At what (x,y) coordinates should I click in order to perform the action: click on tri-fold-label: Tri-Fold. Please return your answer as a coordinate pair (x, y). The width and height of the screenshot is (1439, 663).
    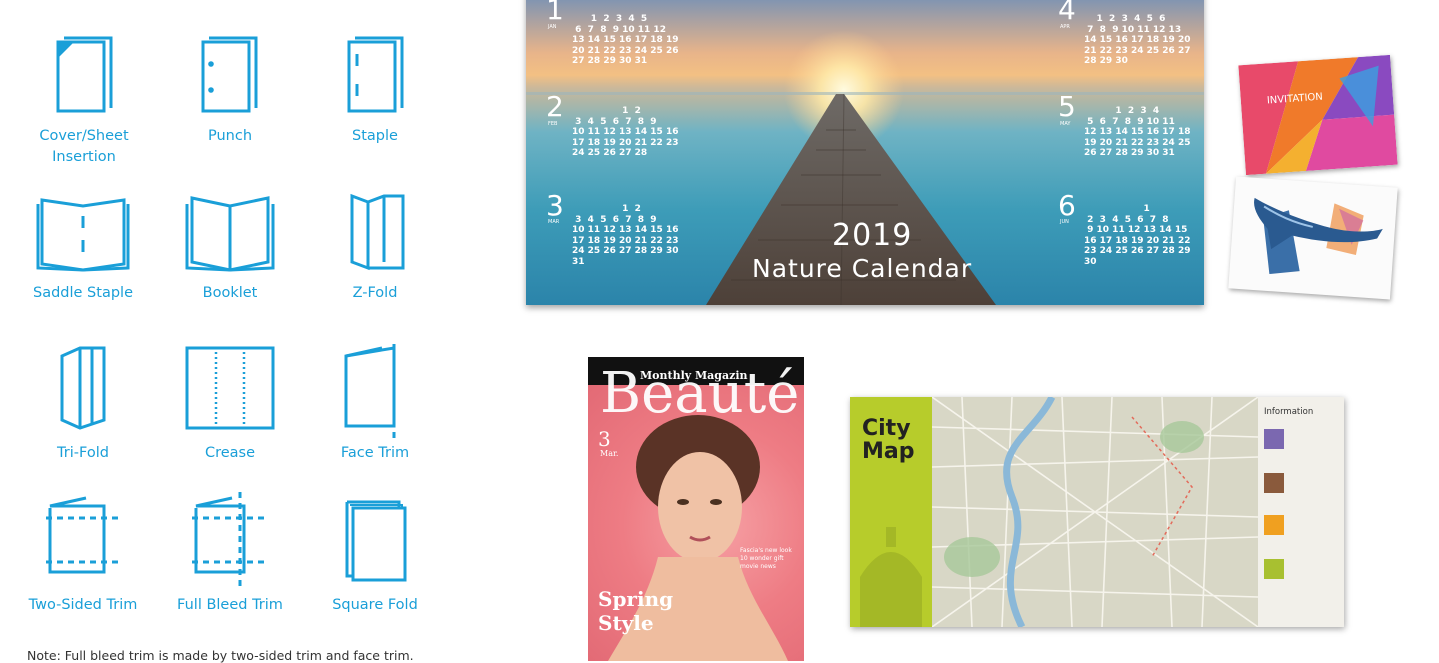
    Looking at the image, I should click on (83, 453).